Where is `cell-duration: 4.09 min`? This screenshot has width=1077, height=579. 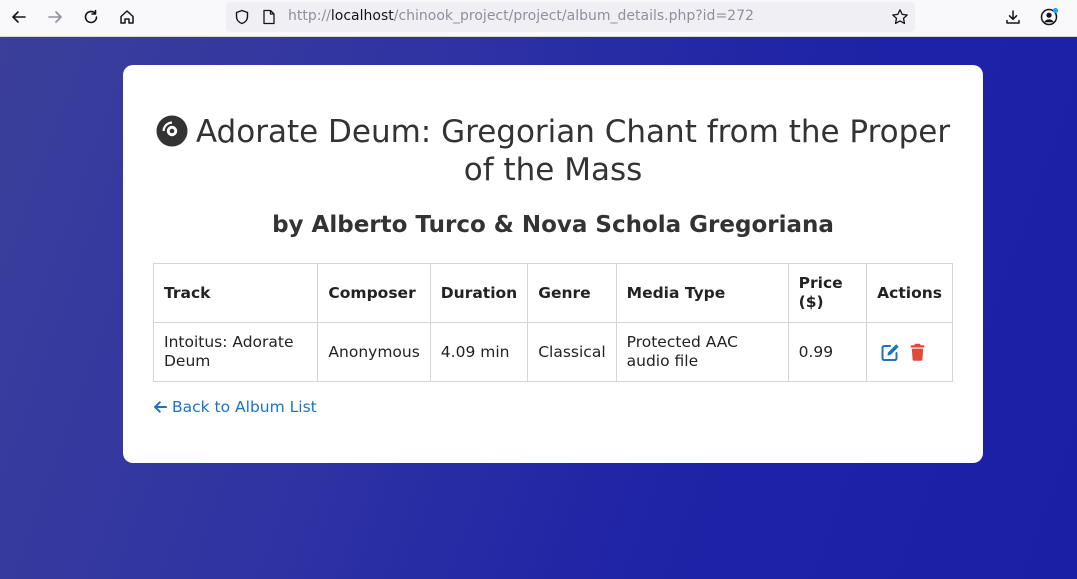
cell-duration: 4.09 min is located at coordinates (479, 352).